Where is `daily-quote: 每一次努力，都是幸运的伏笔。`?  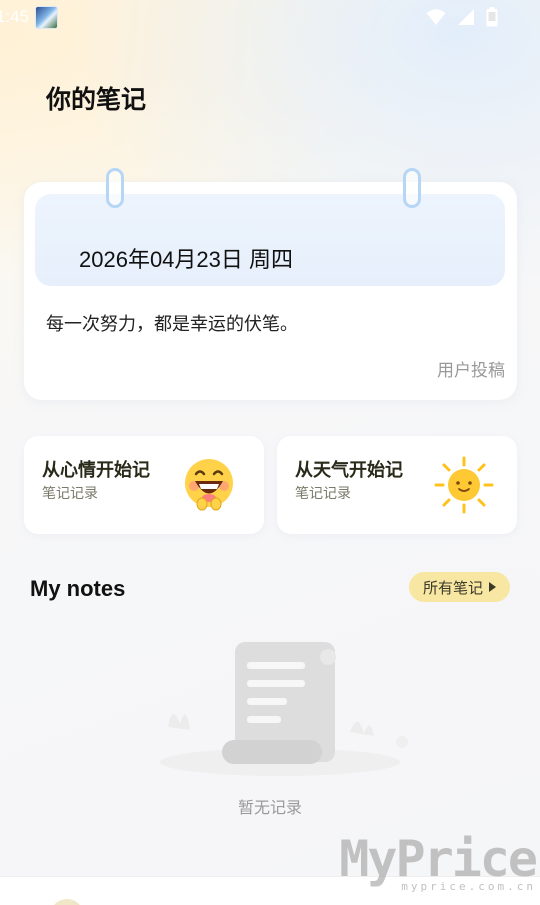 daily-quote: 每一次努力，都是幸运的伏笔。 is located at coordinates (172, 324).